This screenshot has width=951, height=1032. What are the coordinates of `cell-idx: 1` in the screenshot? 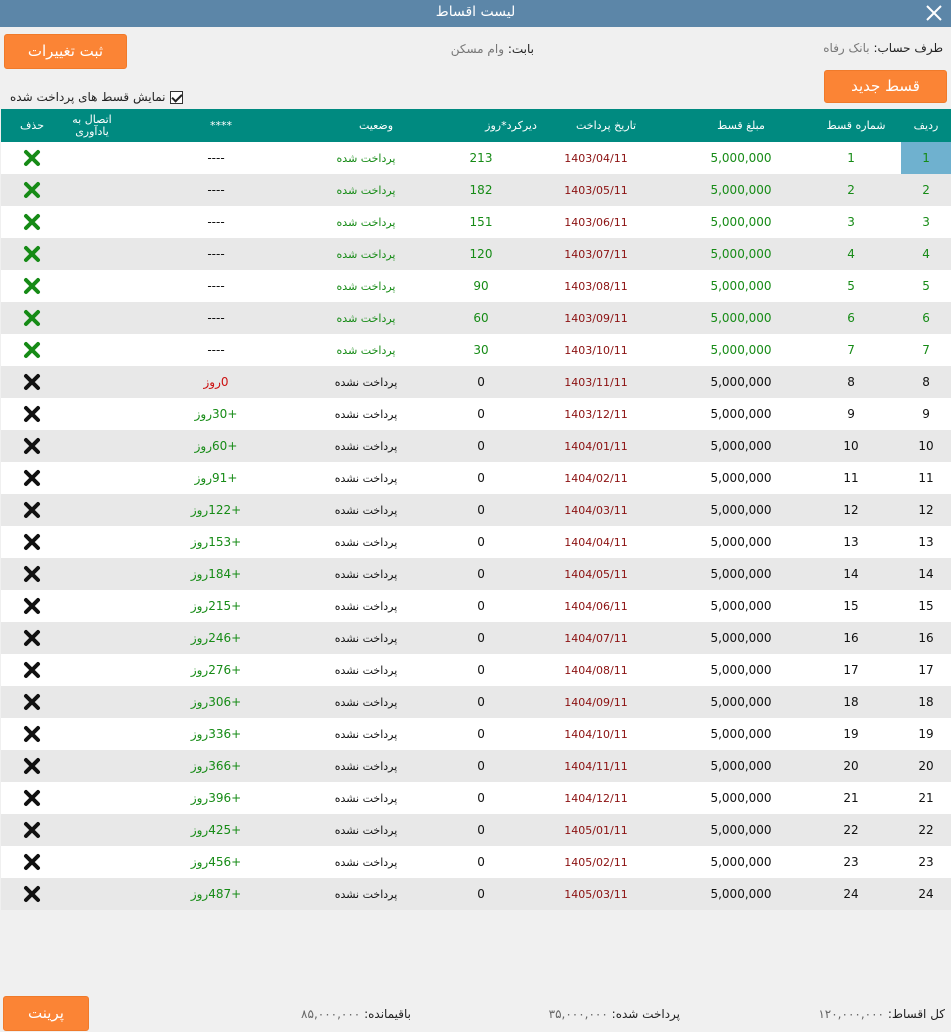 It's located at (926, 158).